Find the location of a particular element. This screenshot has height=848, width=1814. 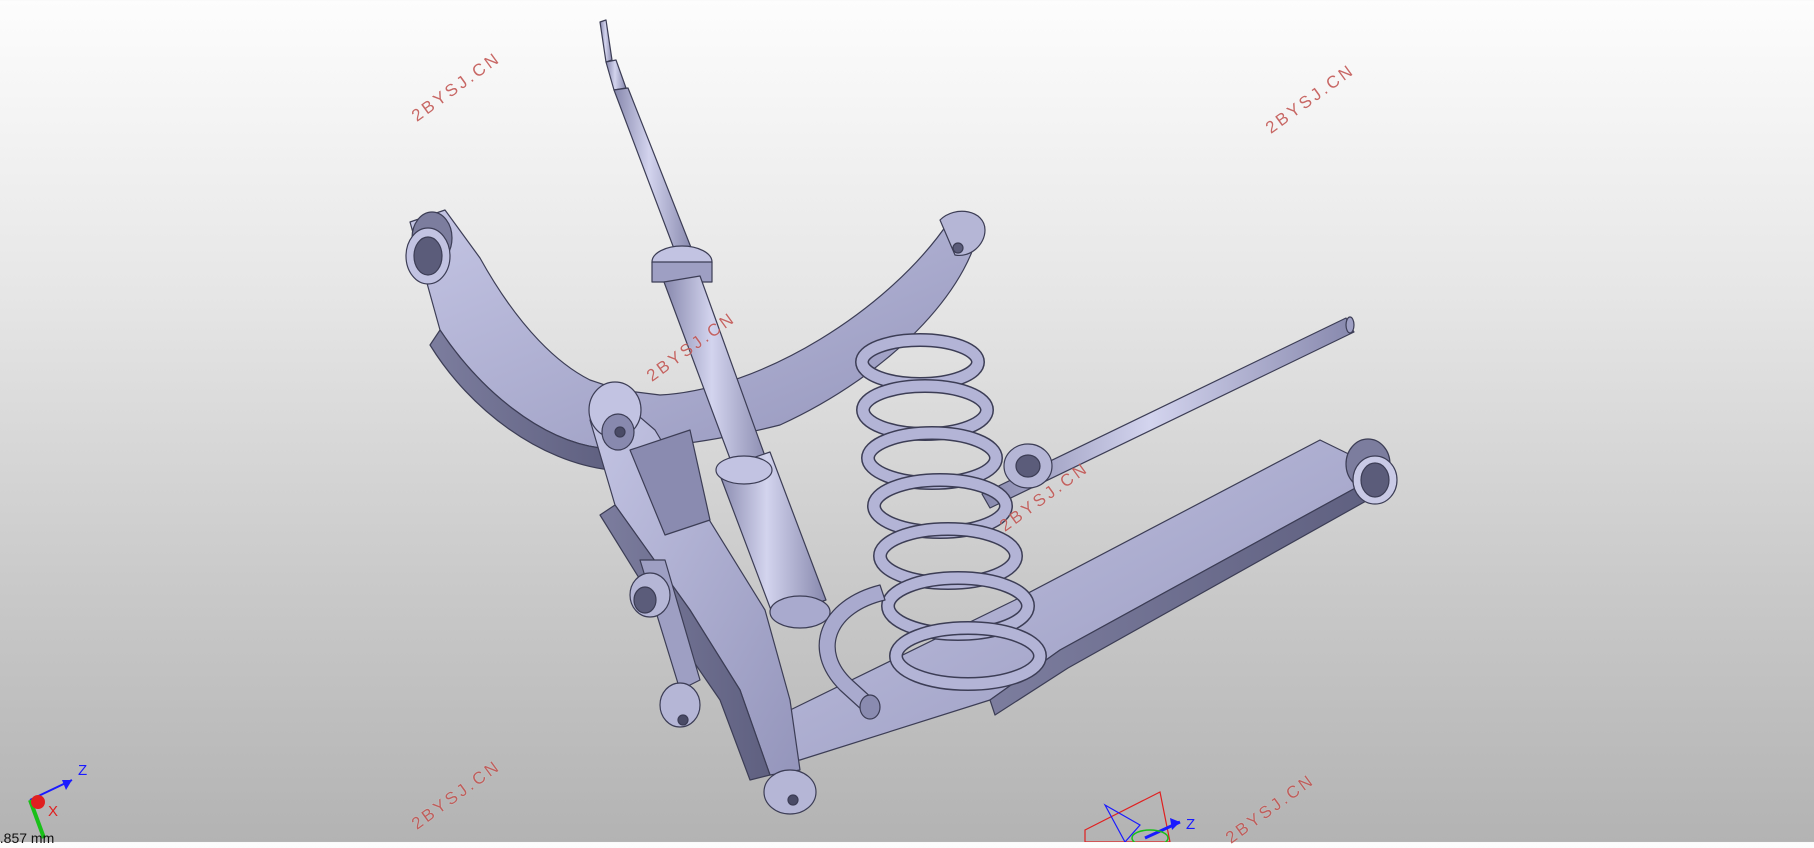

x-axis-label: X is located at coordinates (53, 811).